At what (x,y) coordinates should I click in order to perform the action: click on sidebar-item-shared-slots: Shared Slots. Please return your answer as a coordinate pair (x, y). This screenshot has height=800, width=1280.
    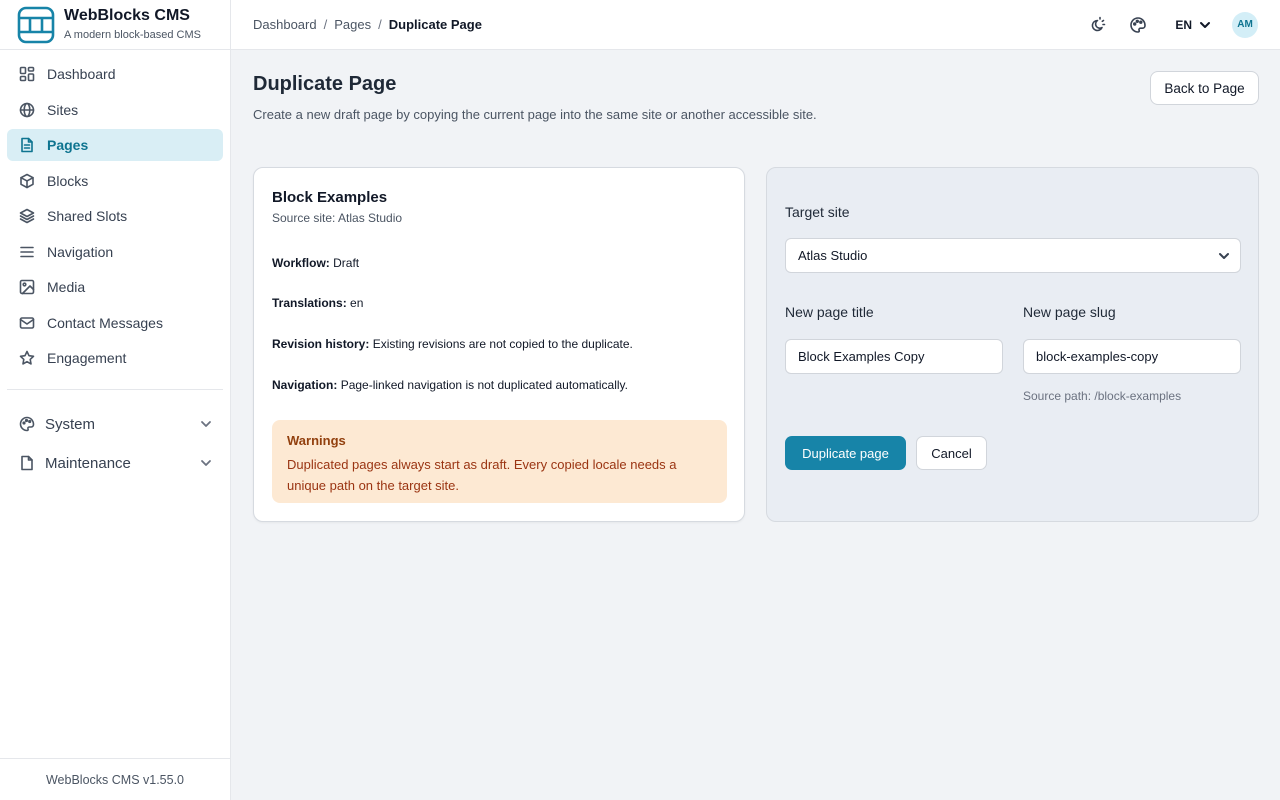
    Looking at the image, I should click on (115, 216).